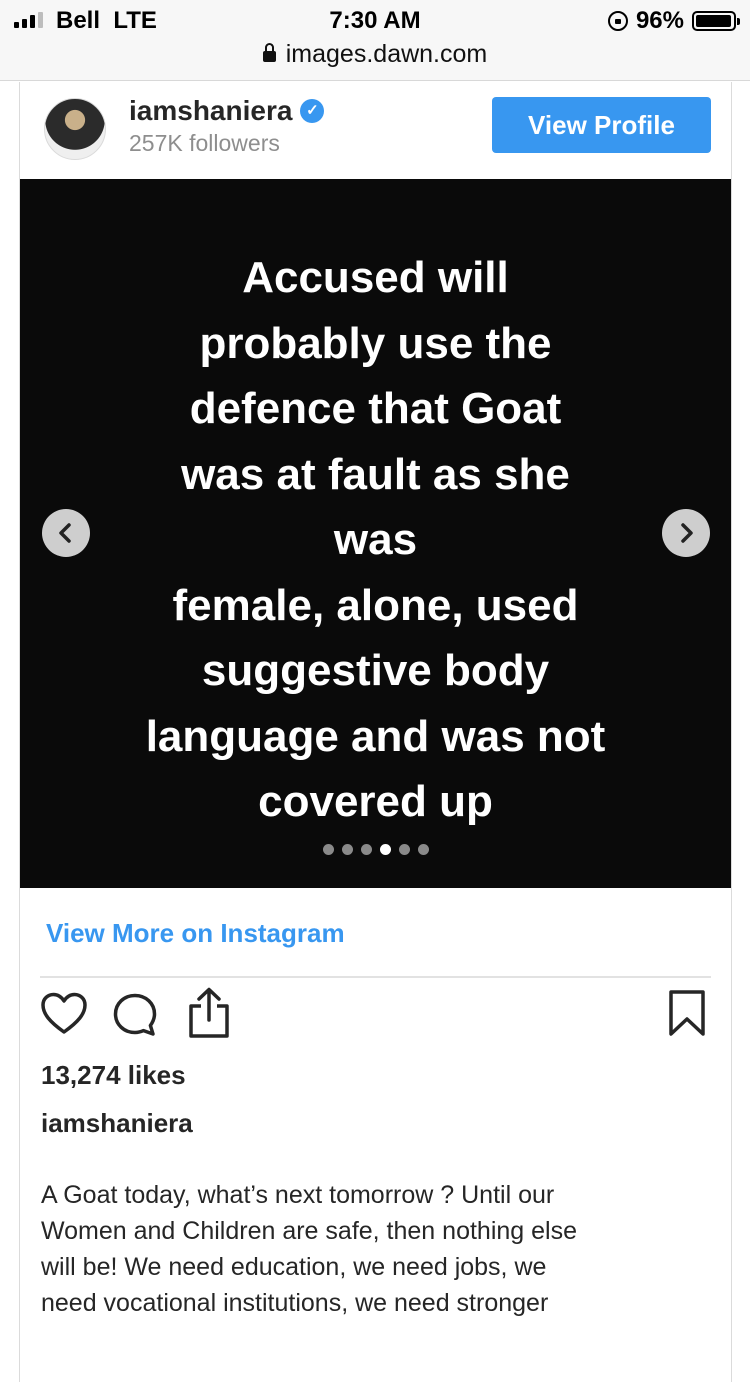  I want to click on padlock-icon, so click(269, 52).